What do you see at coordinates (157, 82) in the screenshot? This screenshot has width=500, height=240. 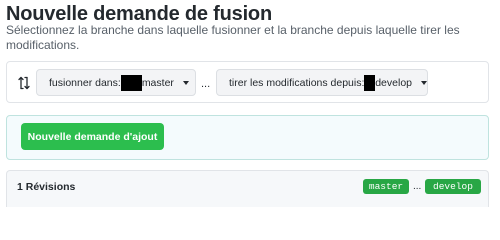 I see `base-branch-name: master` at bounding box center [157, 82].